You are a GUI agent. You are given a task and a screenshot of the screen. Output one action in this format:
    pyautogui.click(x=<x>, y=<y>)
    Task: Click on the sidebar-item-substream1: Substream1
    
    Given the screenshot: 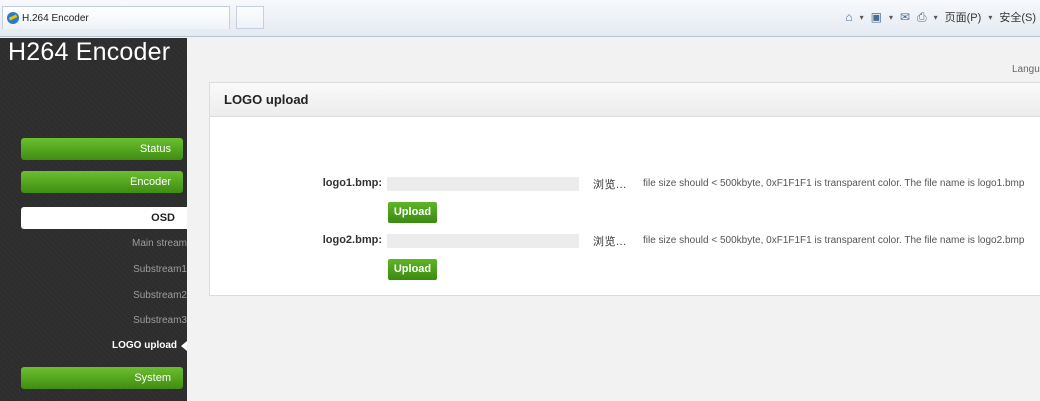 What is the action you would take?
    pyautogui.click(x=160, y=269)
    